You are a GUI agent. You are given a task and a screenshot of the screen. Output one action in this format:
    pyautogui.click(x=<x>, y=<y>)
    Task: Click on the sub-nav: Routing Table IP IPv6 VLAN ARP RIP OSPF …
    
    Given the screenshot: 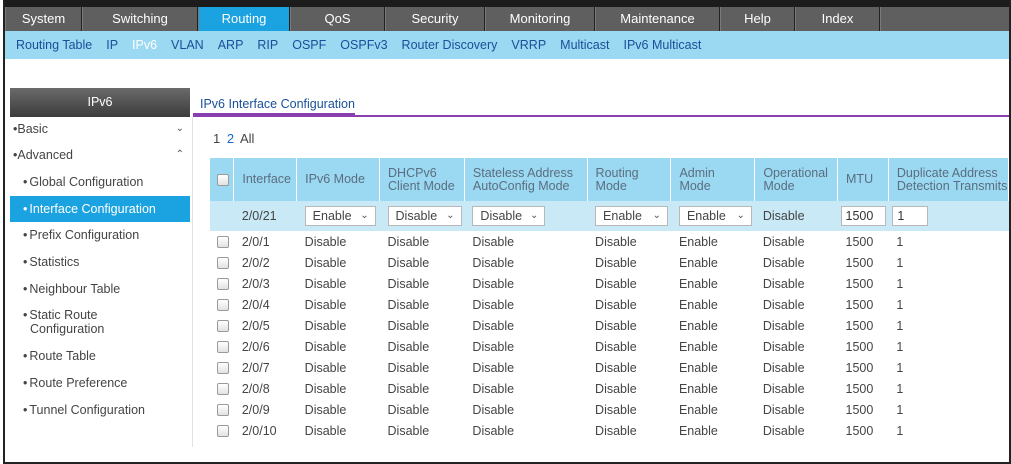 What is the action you would take?
    pyautogui.click(x=507, y=45)
    